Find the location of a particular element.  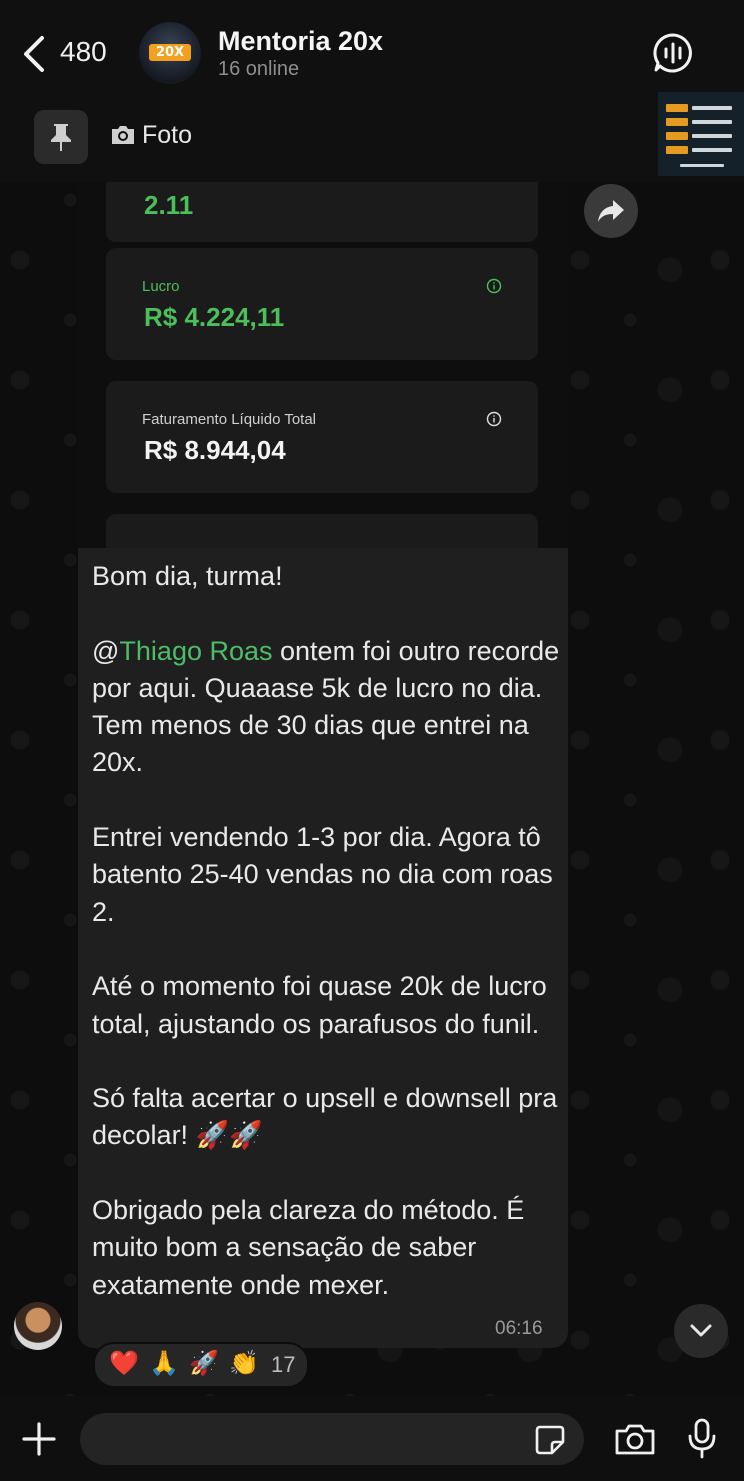

reaction-count: 17 is located at coordinates (283, 1364).